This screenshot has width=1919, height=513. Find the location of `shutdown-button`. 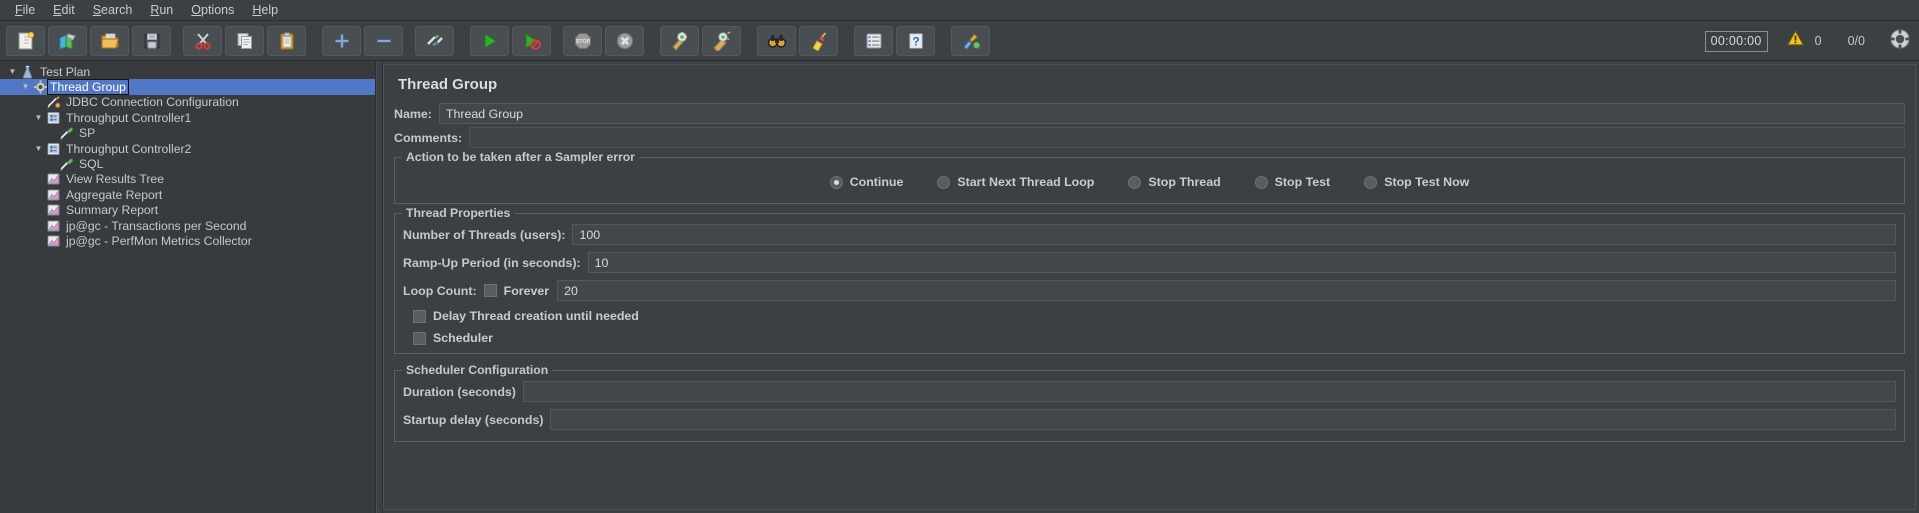

shutdown-button is located at coordinates (624, 40).